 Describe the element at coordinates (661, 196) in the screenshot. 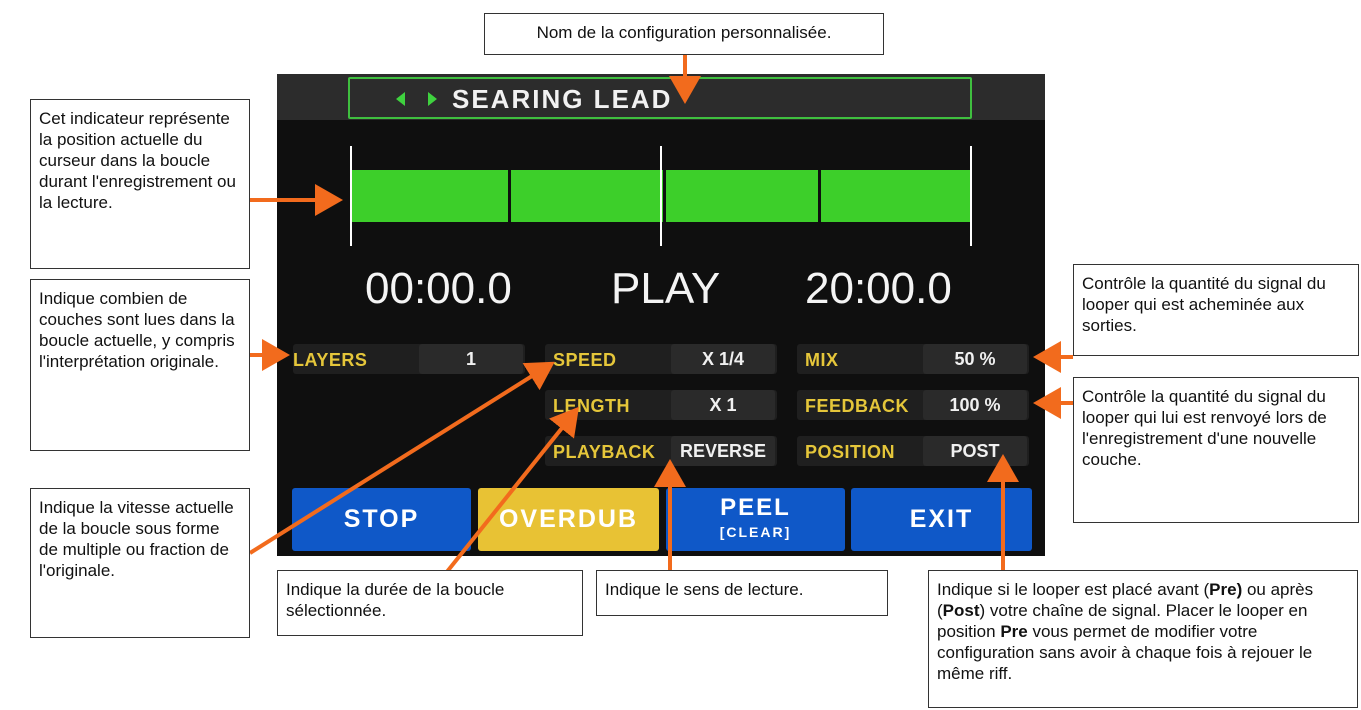

I see `loop-midpoint-marker` at that location.